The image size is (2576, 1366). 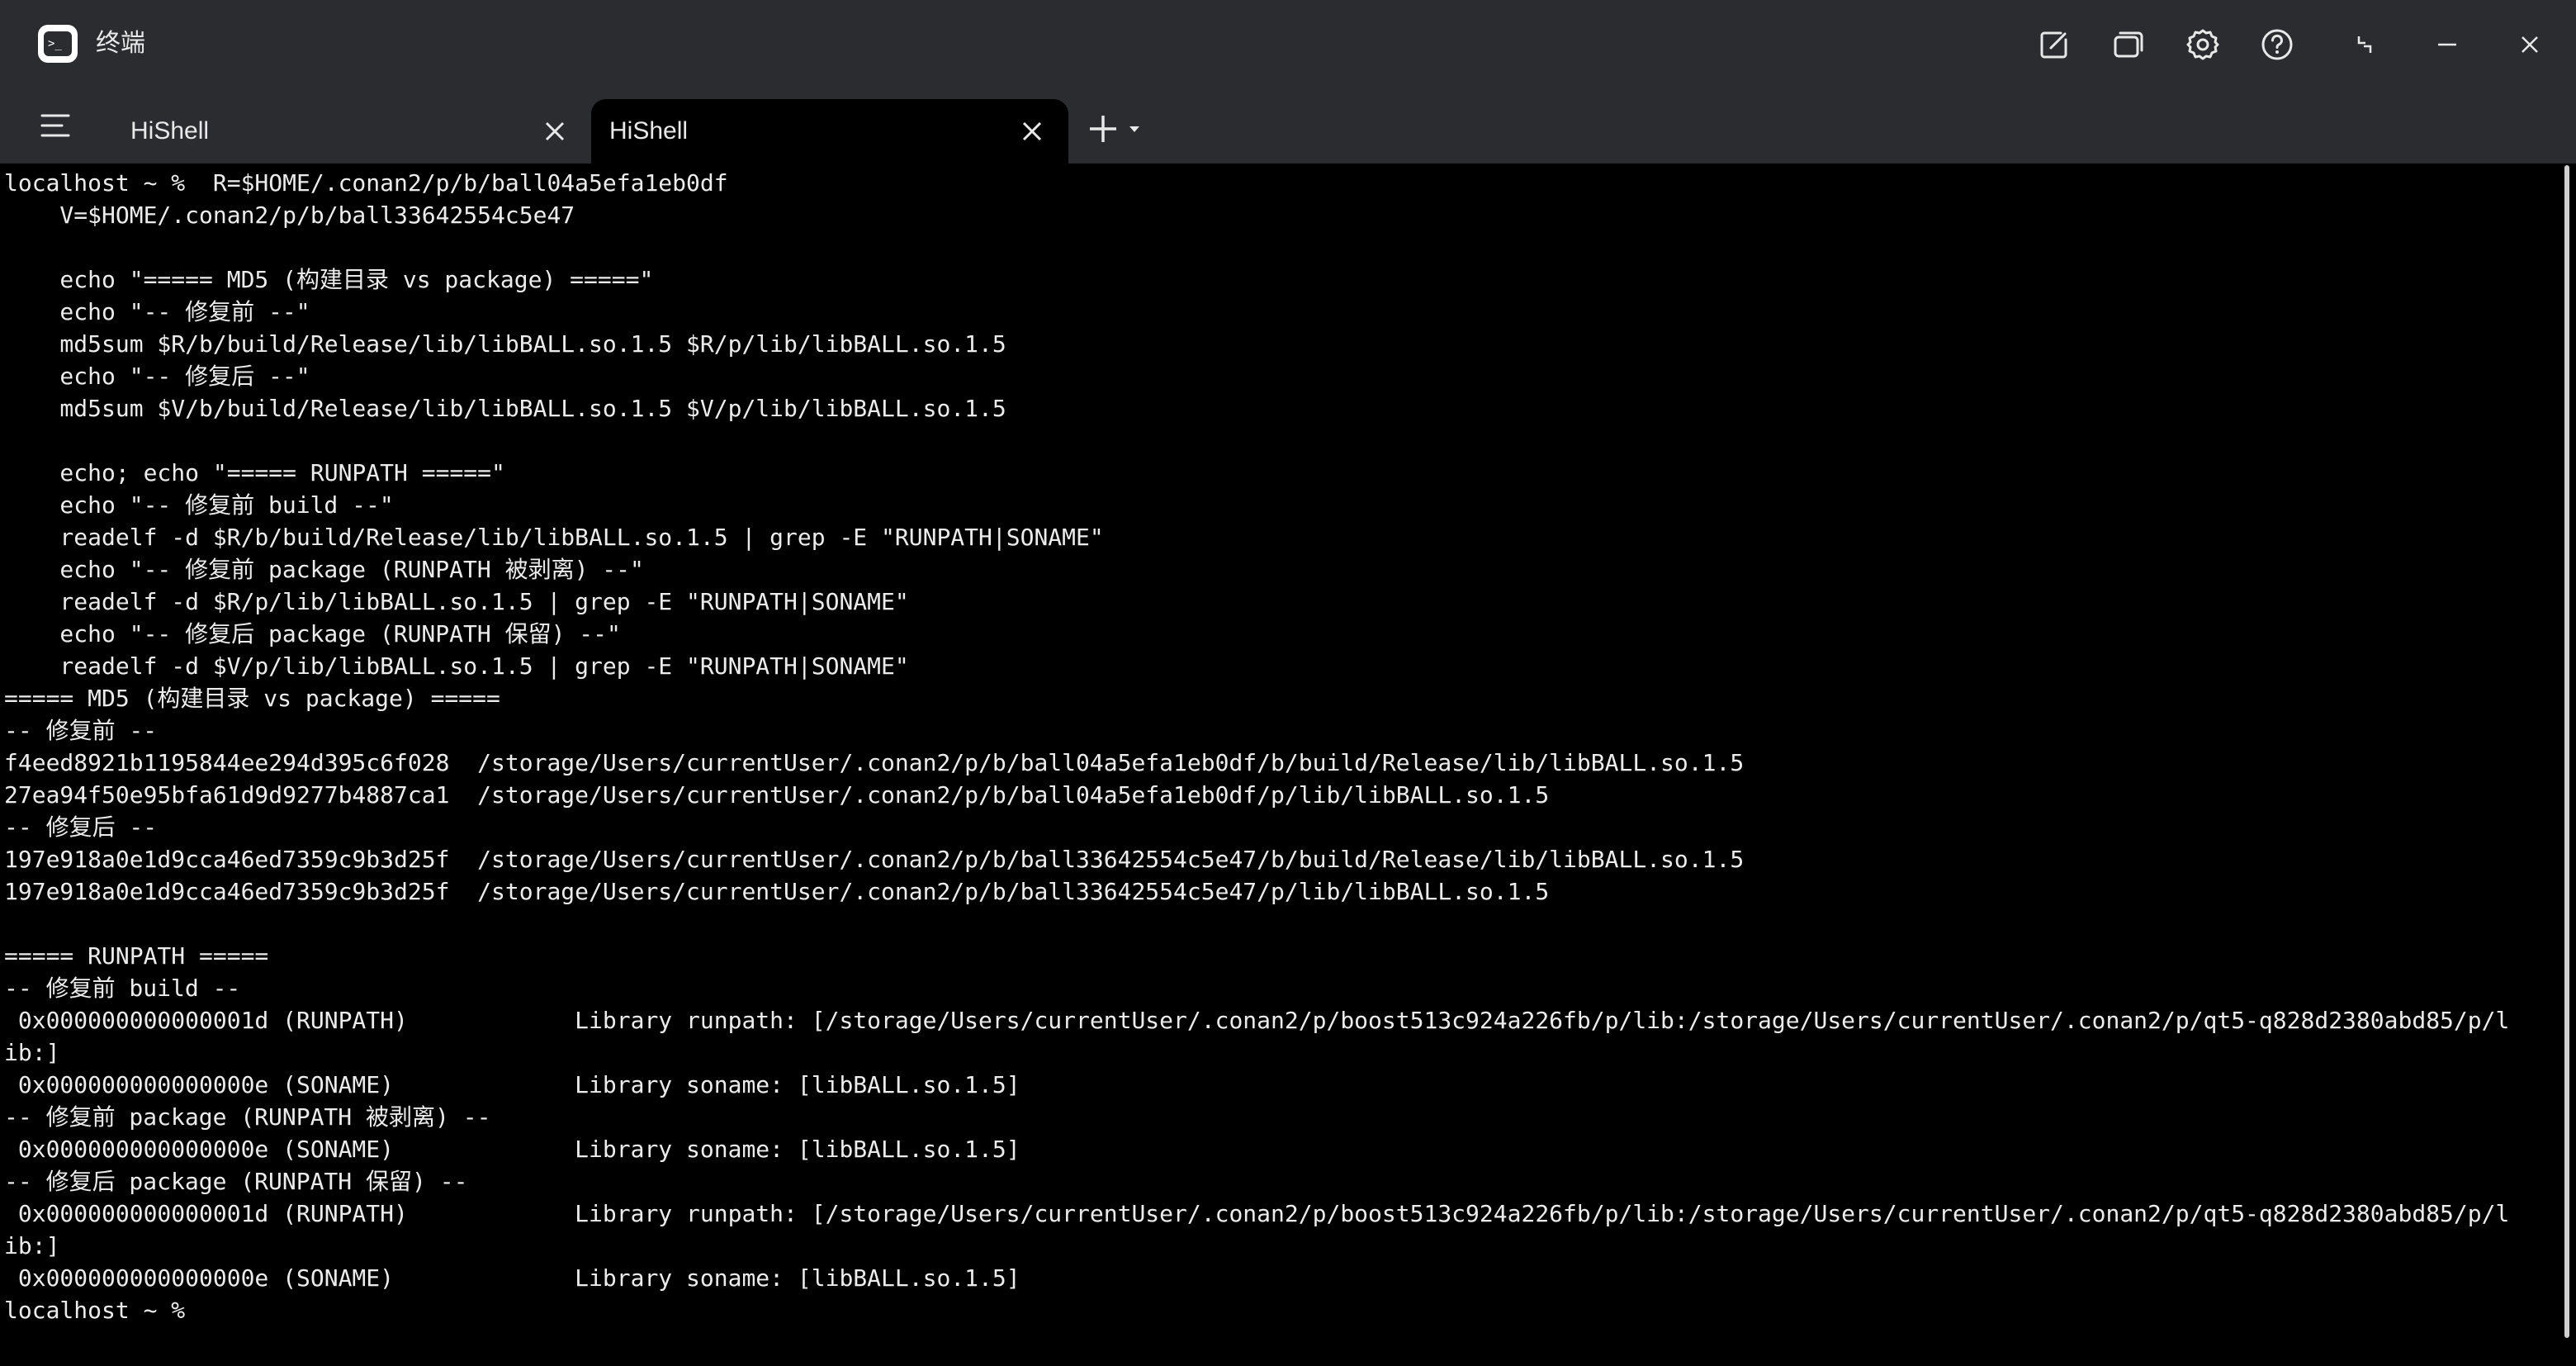 I want to click on tab-hishell-2-active: HiShell, so click(x=829, y=131).